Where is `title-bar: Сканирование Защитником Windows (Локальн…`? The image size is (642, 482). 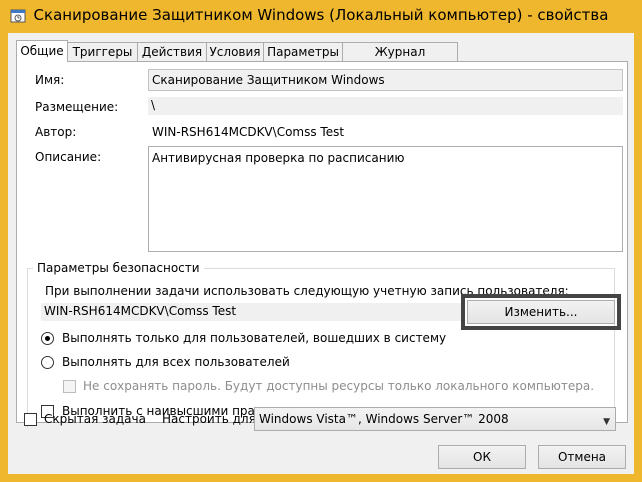
title-bar: Сканирование Защитником Windows (Локальн… is located at coordinates (321, 16).